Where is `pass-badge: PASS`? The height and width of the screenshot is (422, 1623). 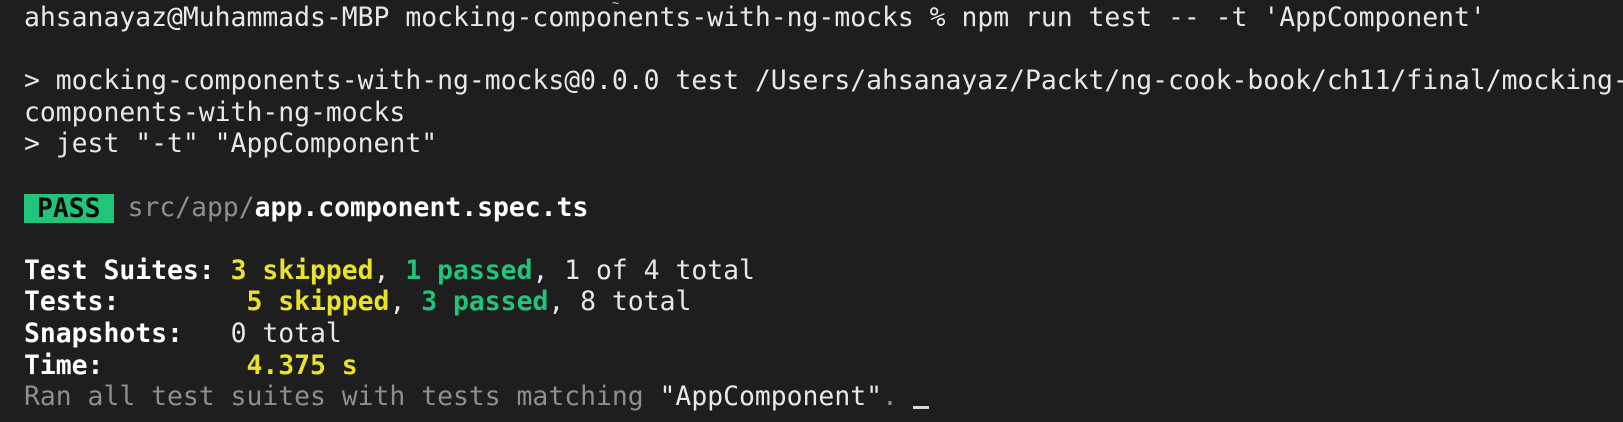
pass-badge: PASS is located at coordinates (69, 208).